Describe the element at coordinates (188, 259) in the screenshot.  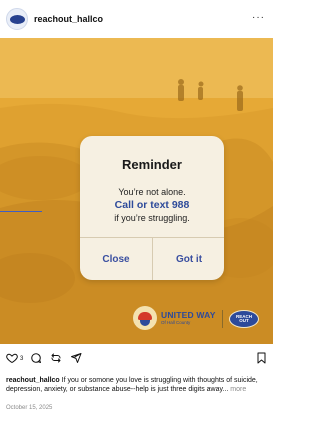
I see `got-it-button: Got it` at that location.